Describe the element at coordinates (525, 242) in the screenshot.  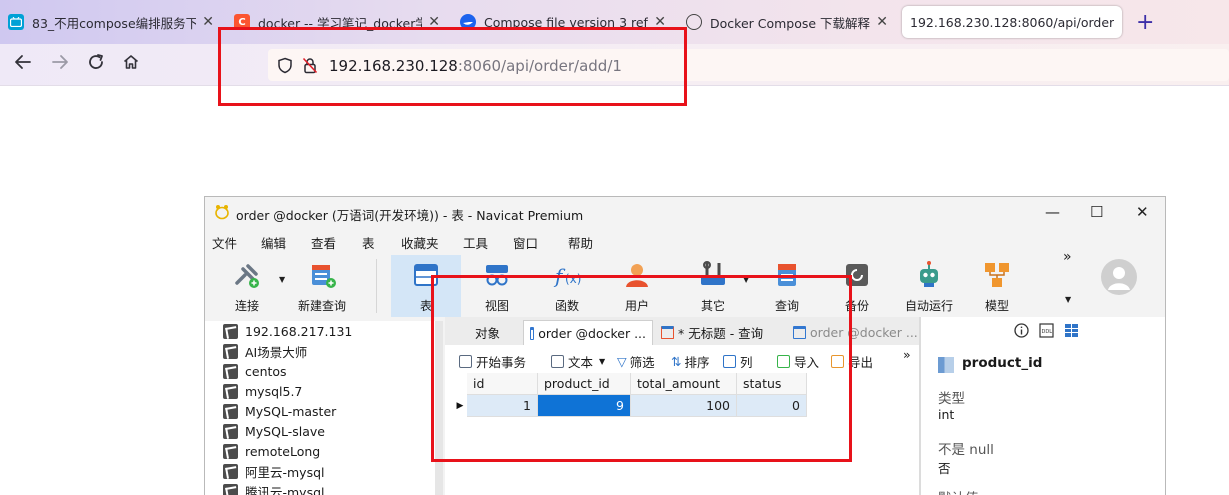
I see `menu-window: 窗口` at that location.